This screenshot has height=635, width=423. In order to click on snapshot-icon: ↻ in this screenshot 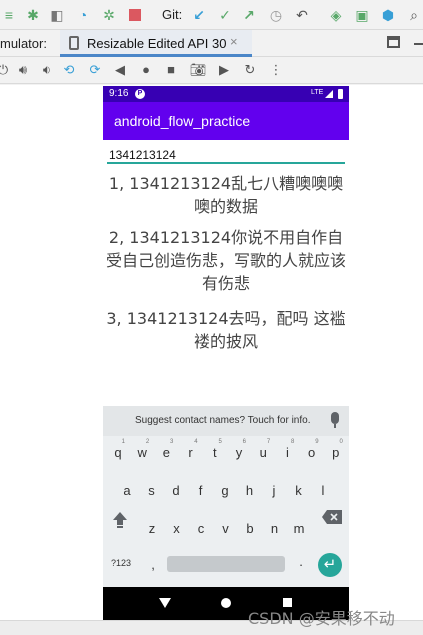, I will do `click(250, 70)`.